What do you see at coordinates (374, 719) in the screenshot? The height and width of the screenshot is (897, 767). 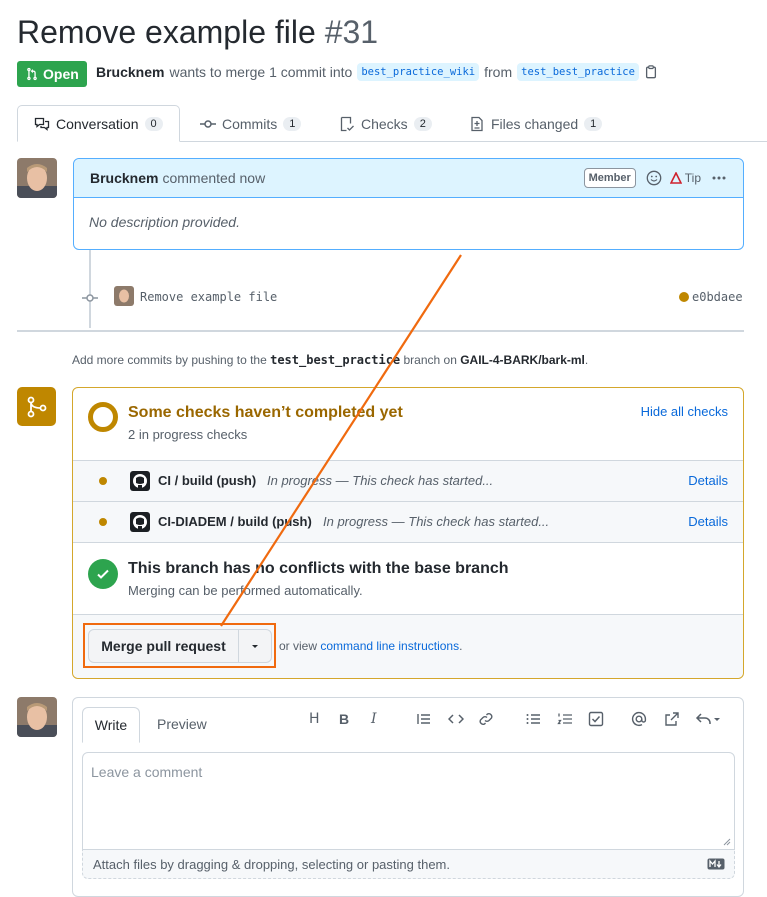 I see `italic-icon: I` at bounding box center [374, 719].